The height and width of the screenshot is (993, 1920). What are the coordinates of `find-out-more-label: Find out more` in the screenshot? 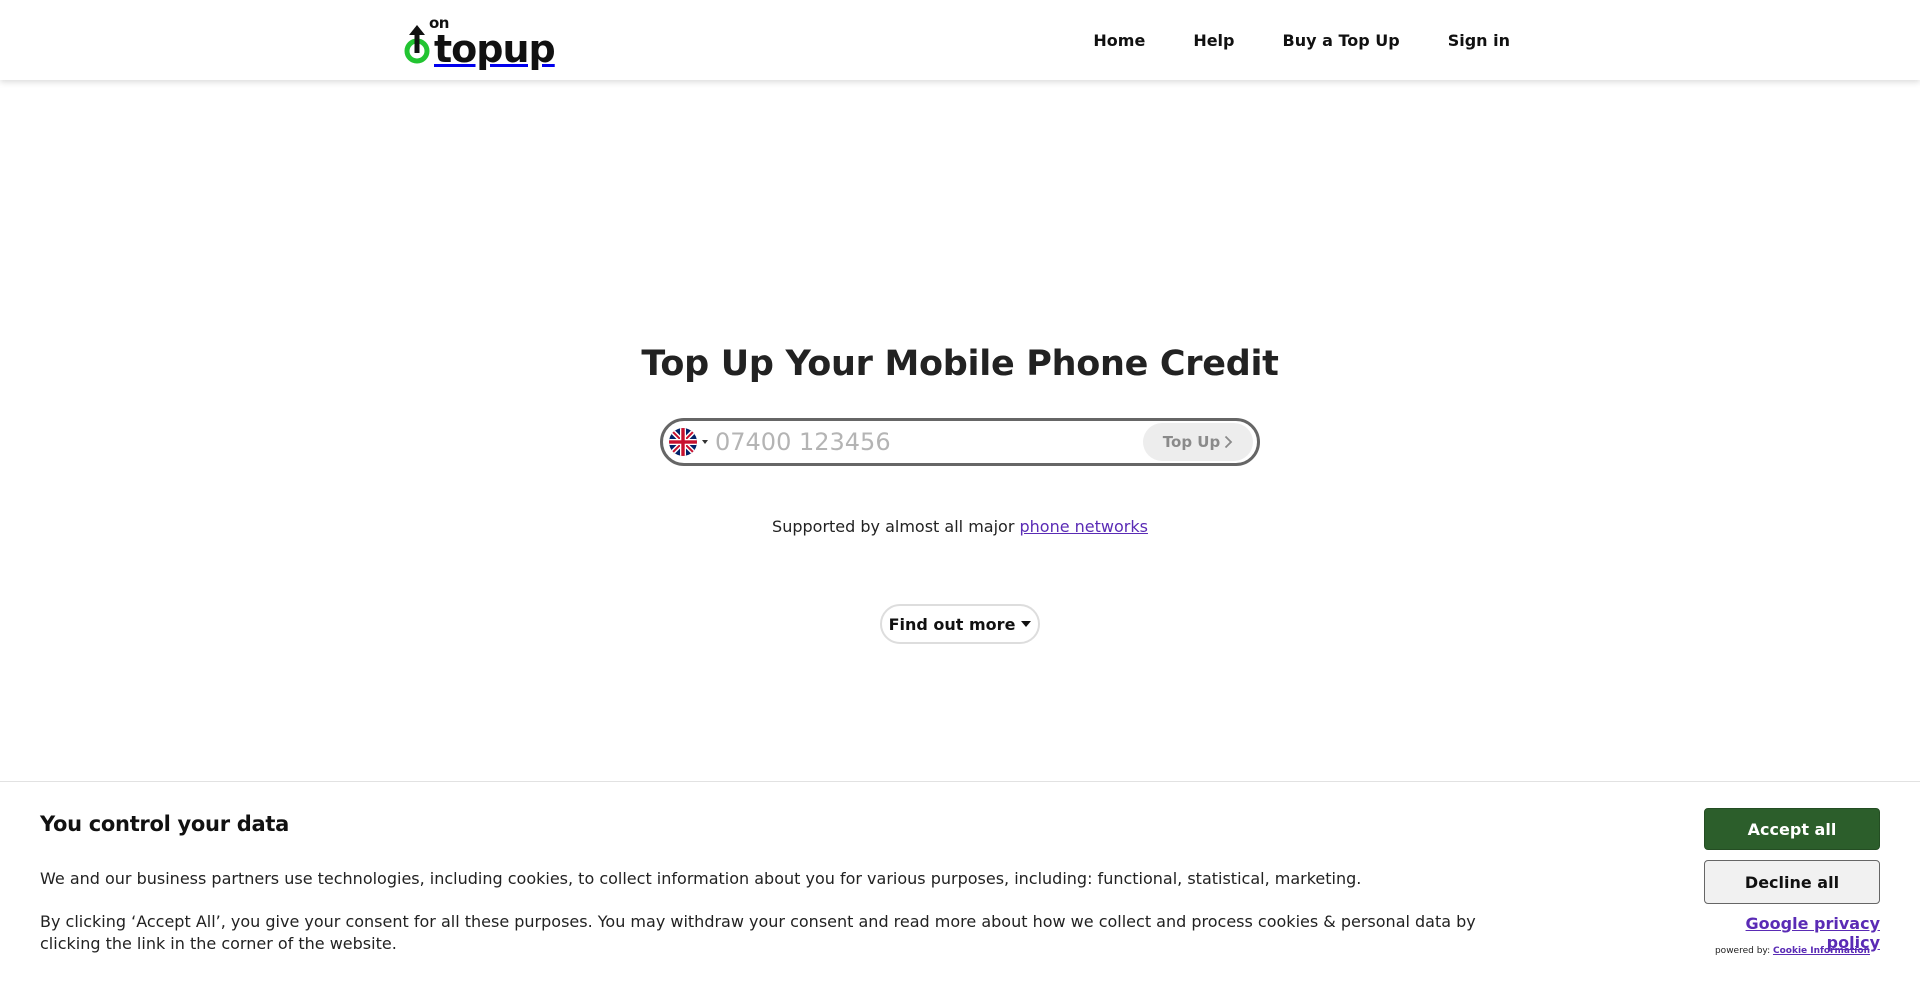 It's located at (952, 624).